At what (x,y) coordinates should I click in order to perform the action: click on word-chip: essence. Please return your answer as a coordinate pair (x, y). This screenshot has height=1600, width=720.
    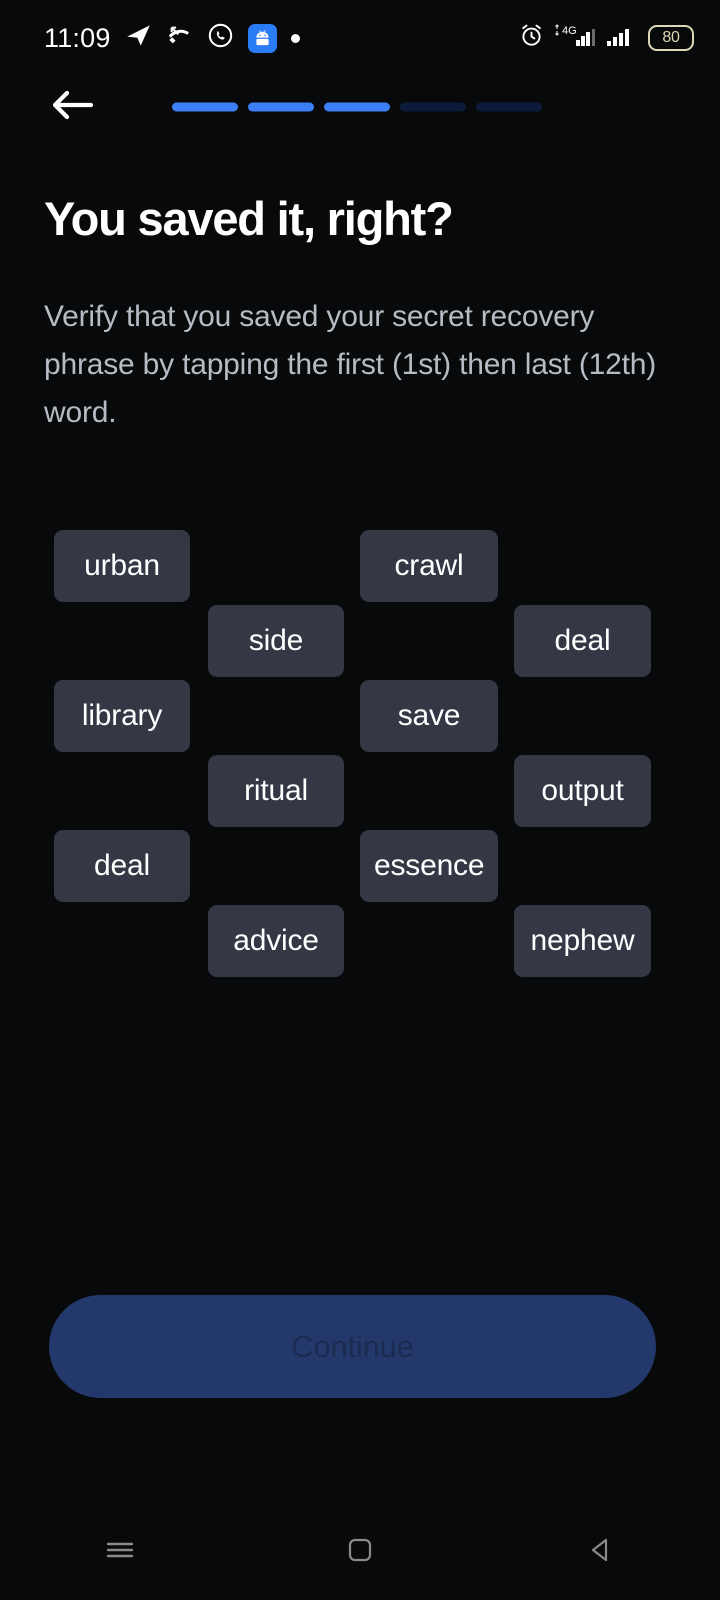
    Looking at the image, I should click on (429, 866).